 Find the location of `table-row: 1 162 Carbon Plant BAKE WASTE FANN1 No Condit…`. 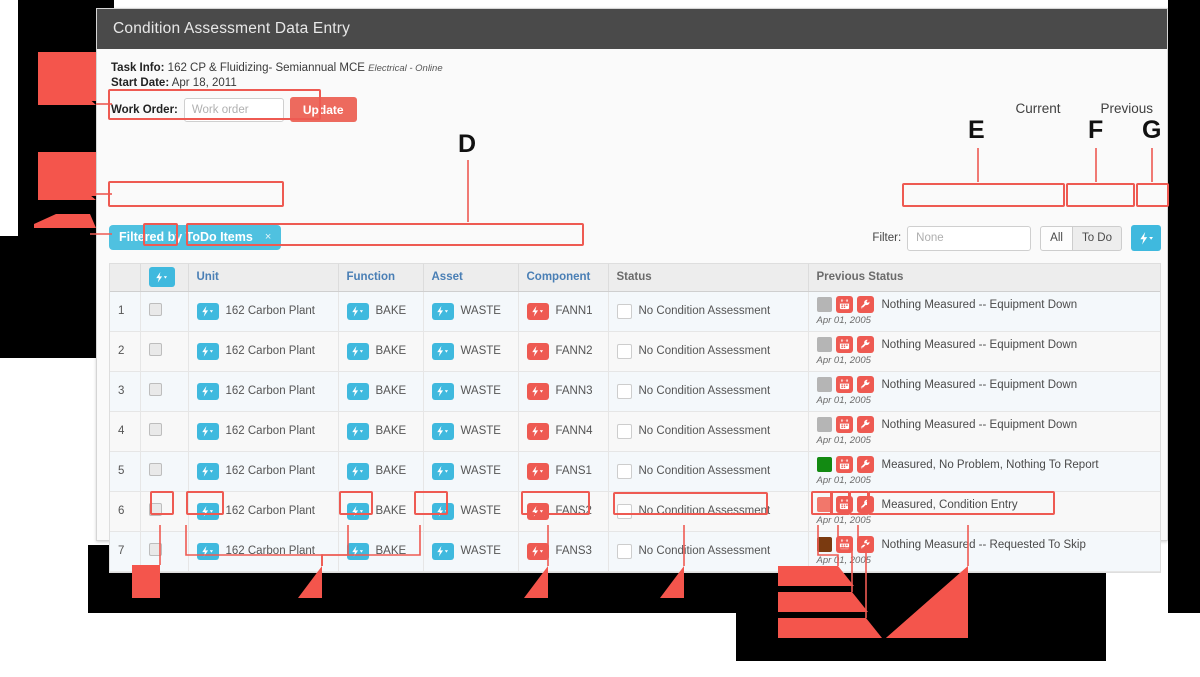

table-row: 1 162 Carbon Plant BAKE WASTE FANN1 No Condit… is located at coordinates (635, 311).